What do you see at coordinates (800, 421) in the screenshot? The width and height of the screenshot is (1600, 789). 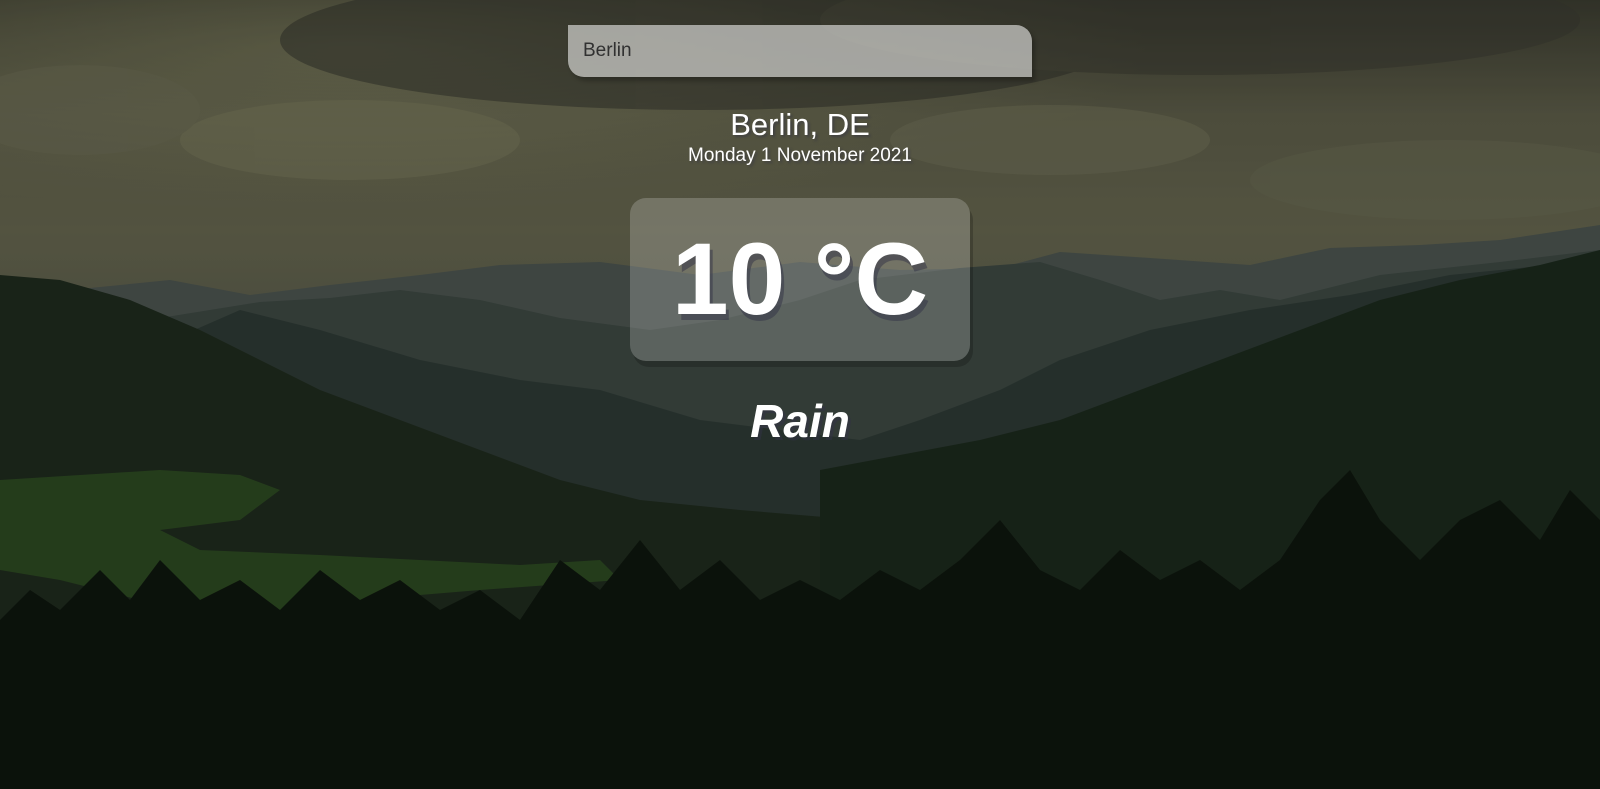 I see `weather-condition: Rain` at bounding box center [800, 421].